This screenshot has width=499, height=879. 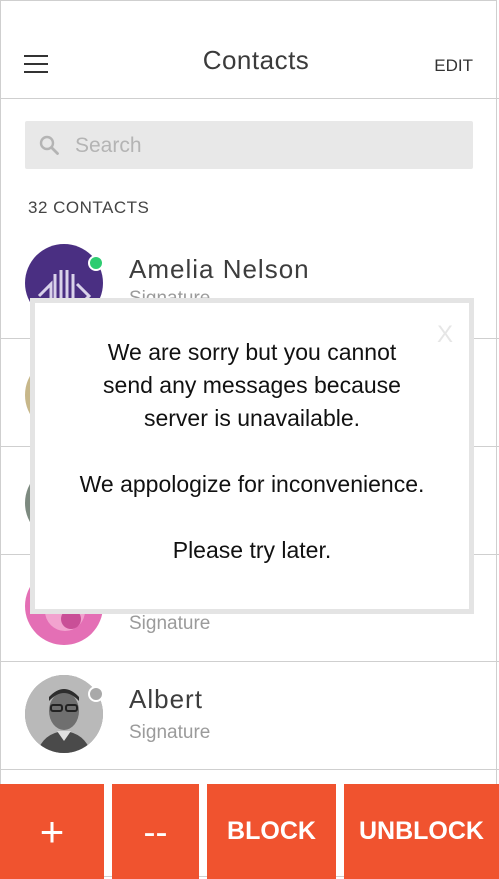 What do you see at coordinates (219, 269) in the screenshot?
I see `contact-name: Amelia Nelson` at bounding box center [219, 269].